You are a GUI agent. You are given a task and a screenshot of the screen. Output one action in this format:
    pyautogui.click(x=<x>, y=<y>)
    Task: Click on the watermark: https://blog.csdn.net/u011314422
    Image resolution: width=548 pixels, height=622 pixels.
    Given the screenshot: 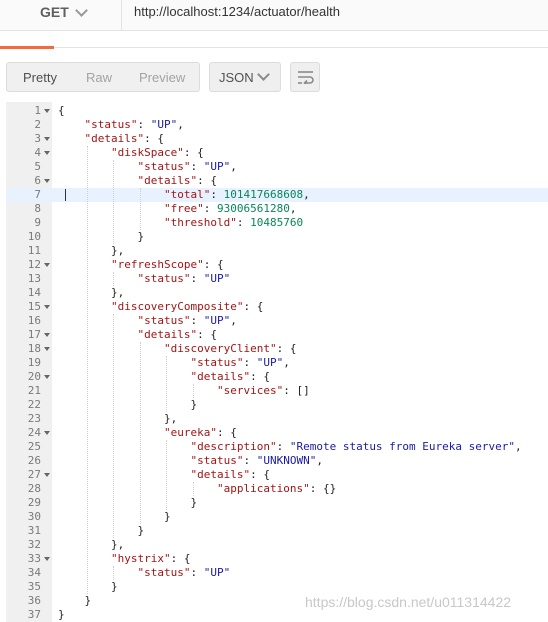 What is the action you would take?
    pyautogui.click(x=408, y=602)
    